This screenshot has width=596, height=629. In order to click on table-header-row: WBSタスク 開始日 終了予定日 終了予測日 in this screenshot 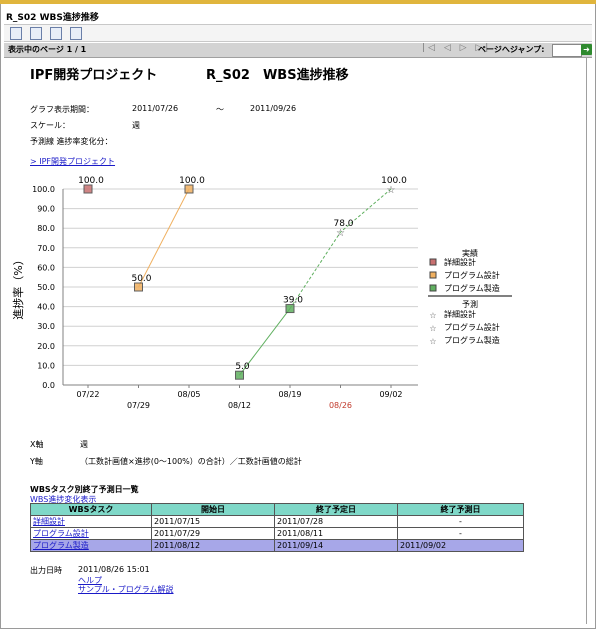, I will do `click(277, 509)`.